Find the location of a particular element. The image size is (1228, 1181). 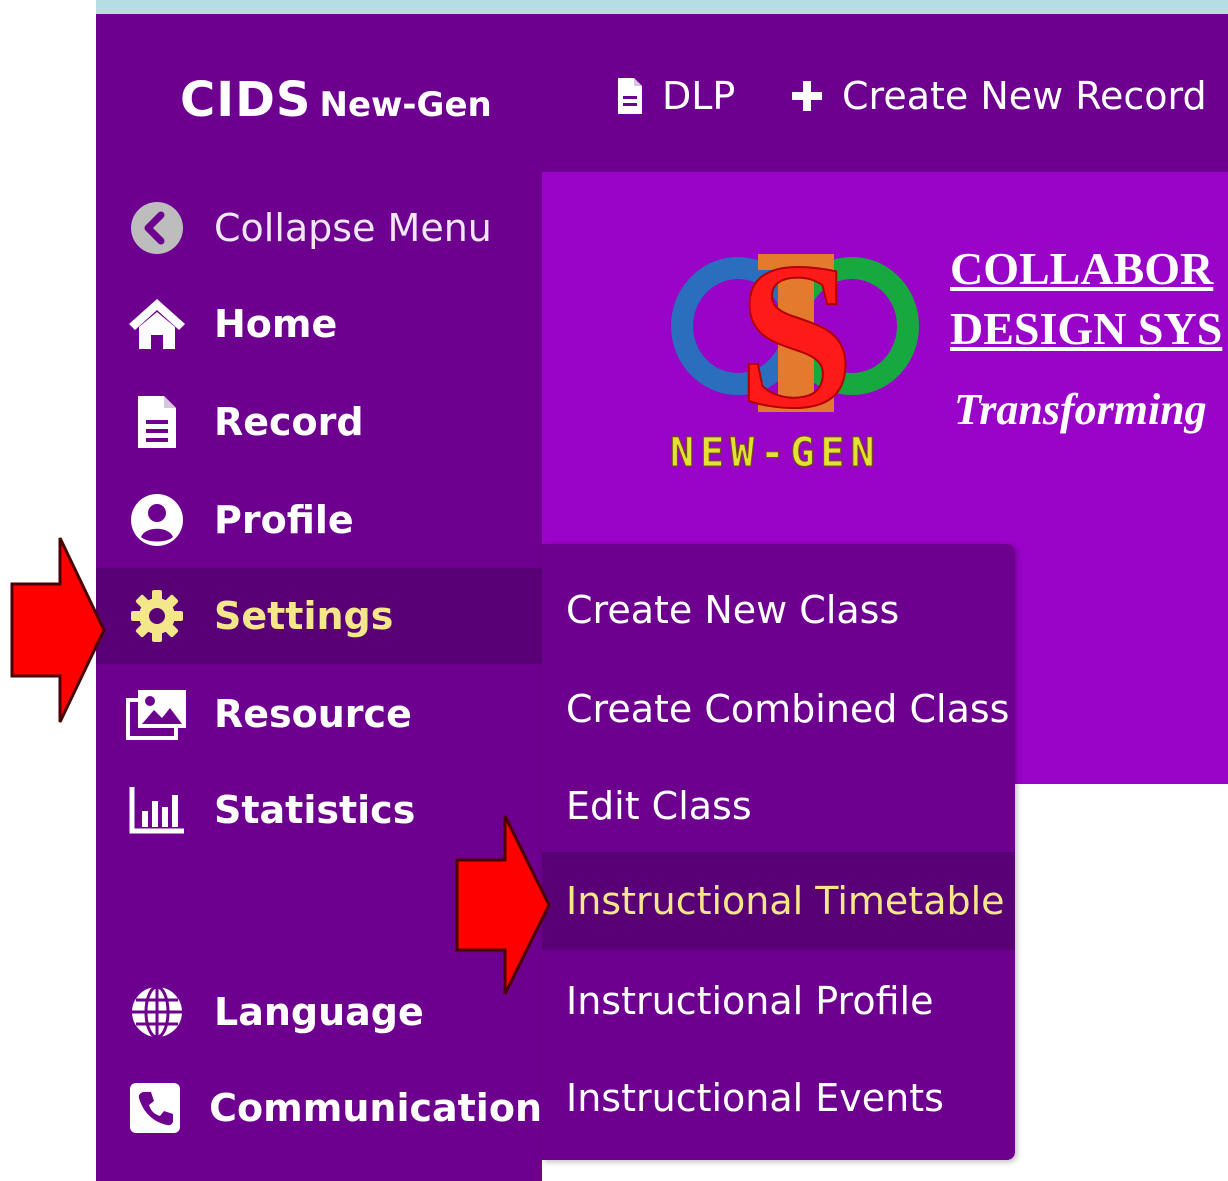

submenu-item-edit-class: Edit Class is located at coordinates (778, 806).